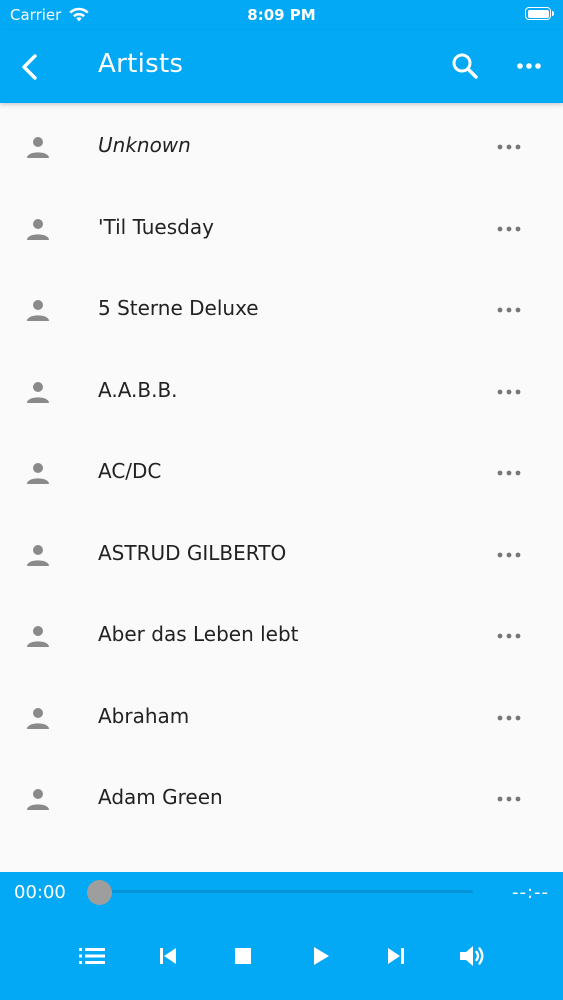 The width and height of the screenshot is (563, 1000). What do you see at coordinates (138, 389) in the screenshot?
I see `artist-name: A.A.B.B.` at bounding box center [138, 389].